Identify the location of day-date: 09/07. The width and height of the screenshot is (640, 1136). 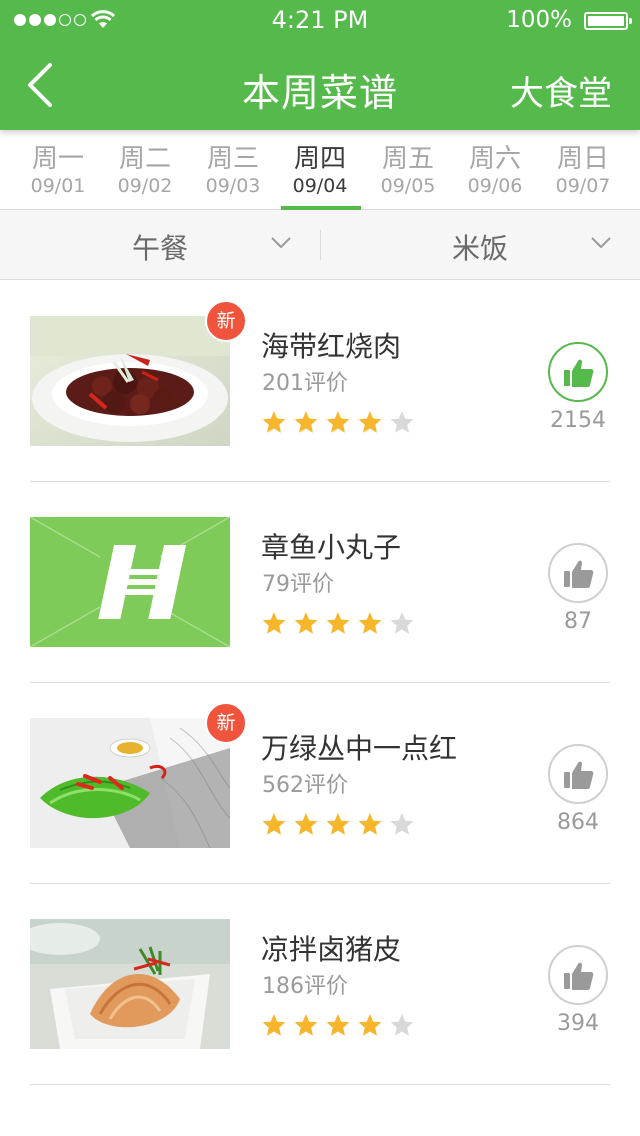
(583, 186).